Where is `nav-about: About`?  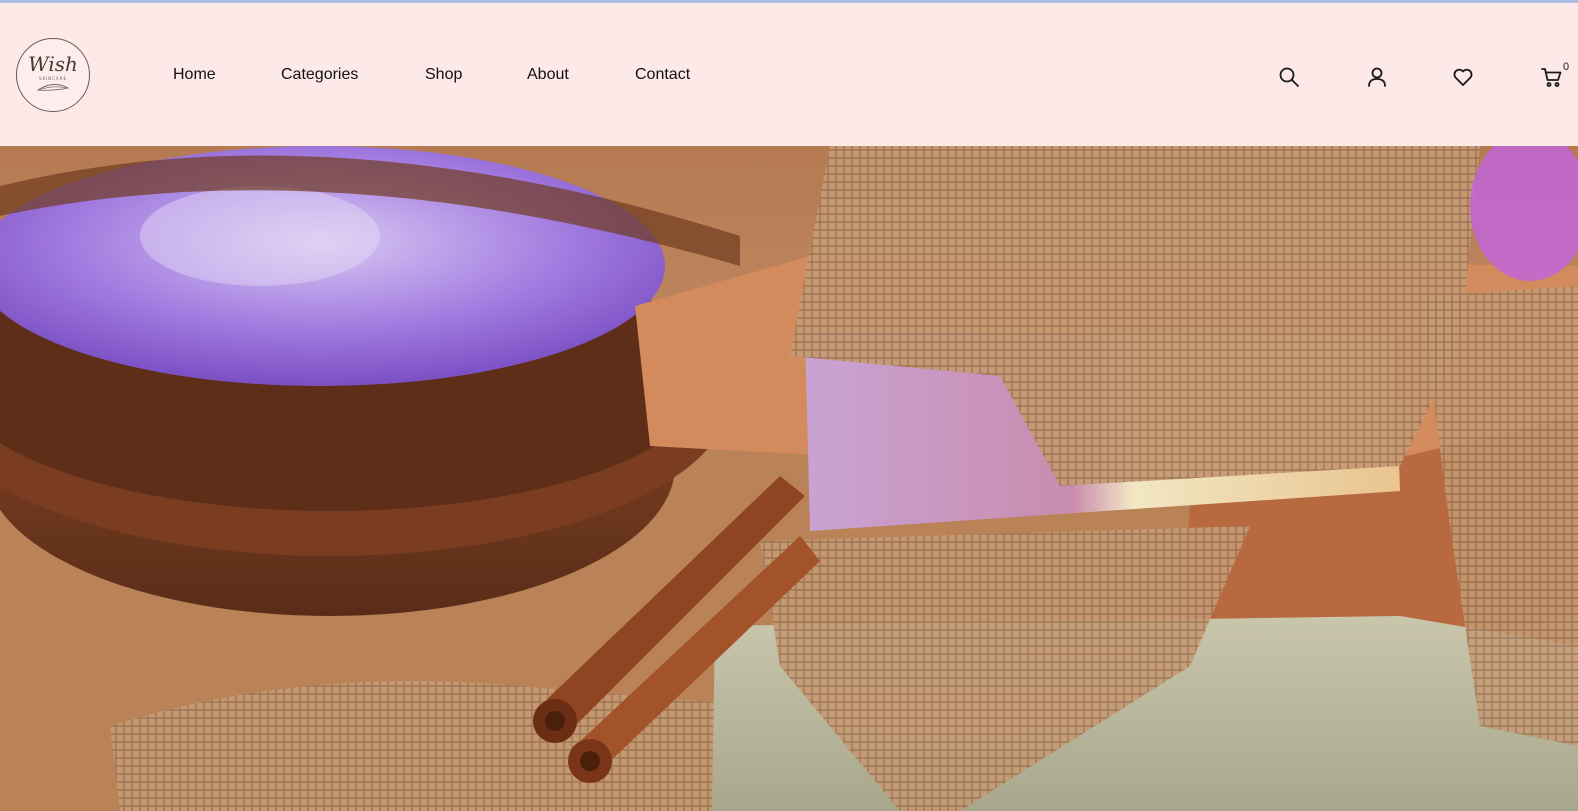
nav-about: About is located at coordinates (548, 75).